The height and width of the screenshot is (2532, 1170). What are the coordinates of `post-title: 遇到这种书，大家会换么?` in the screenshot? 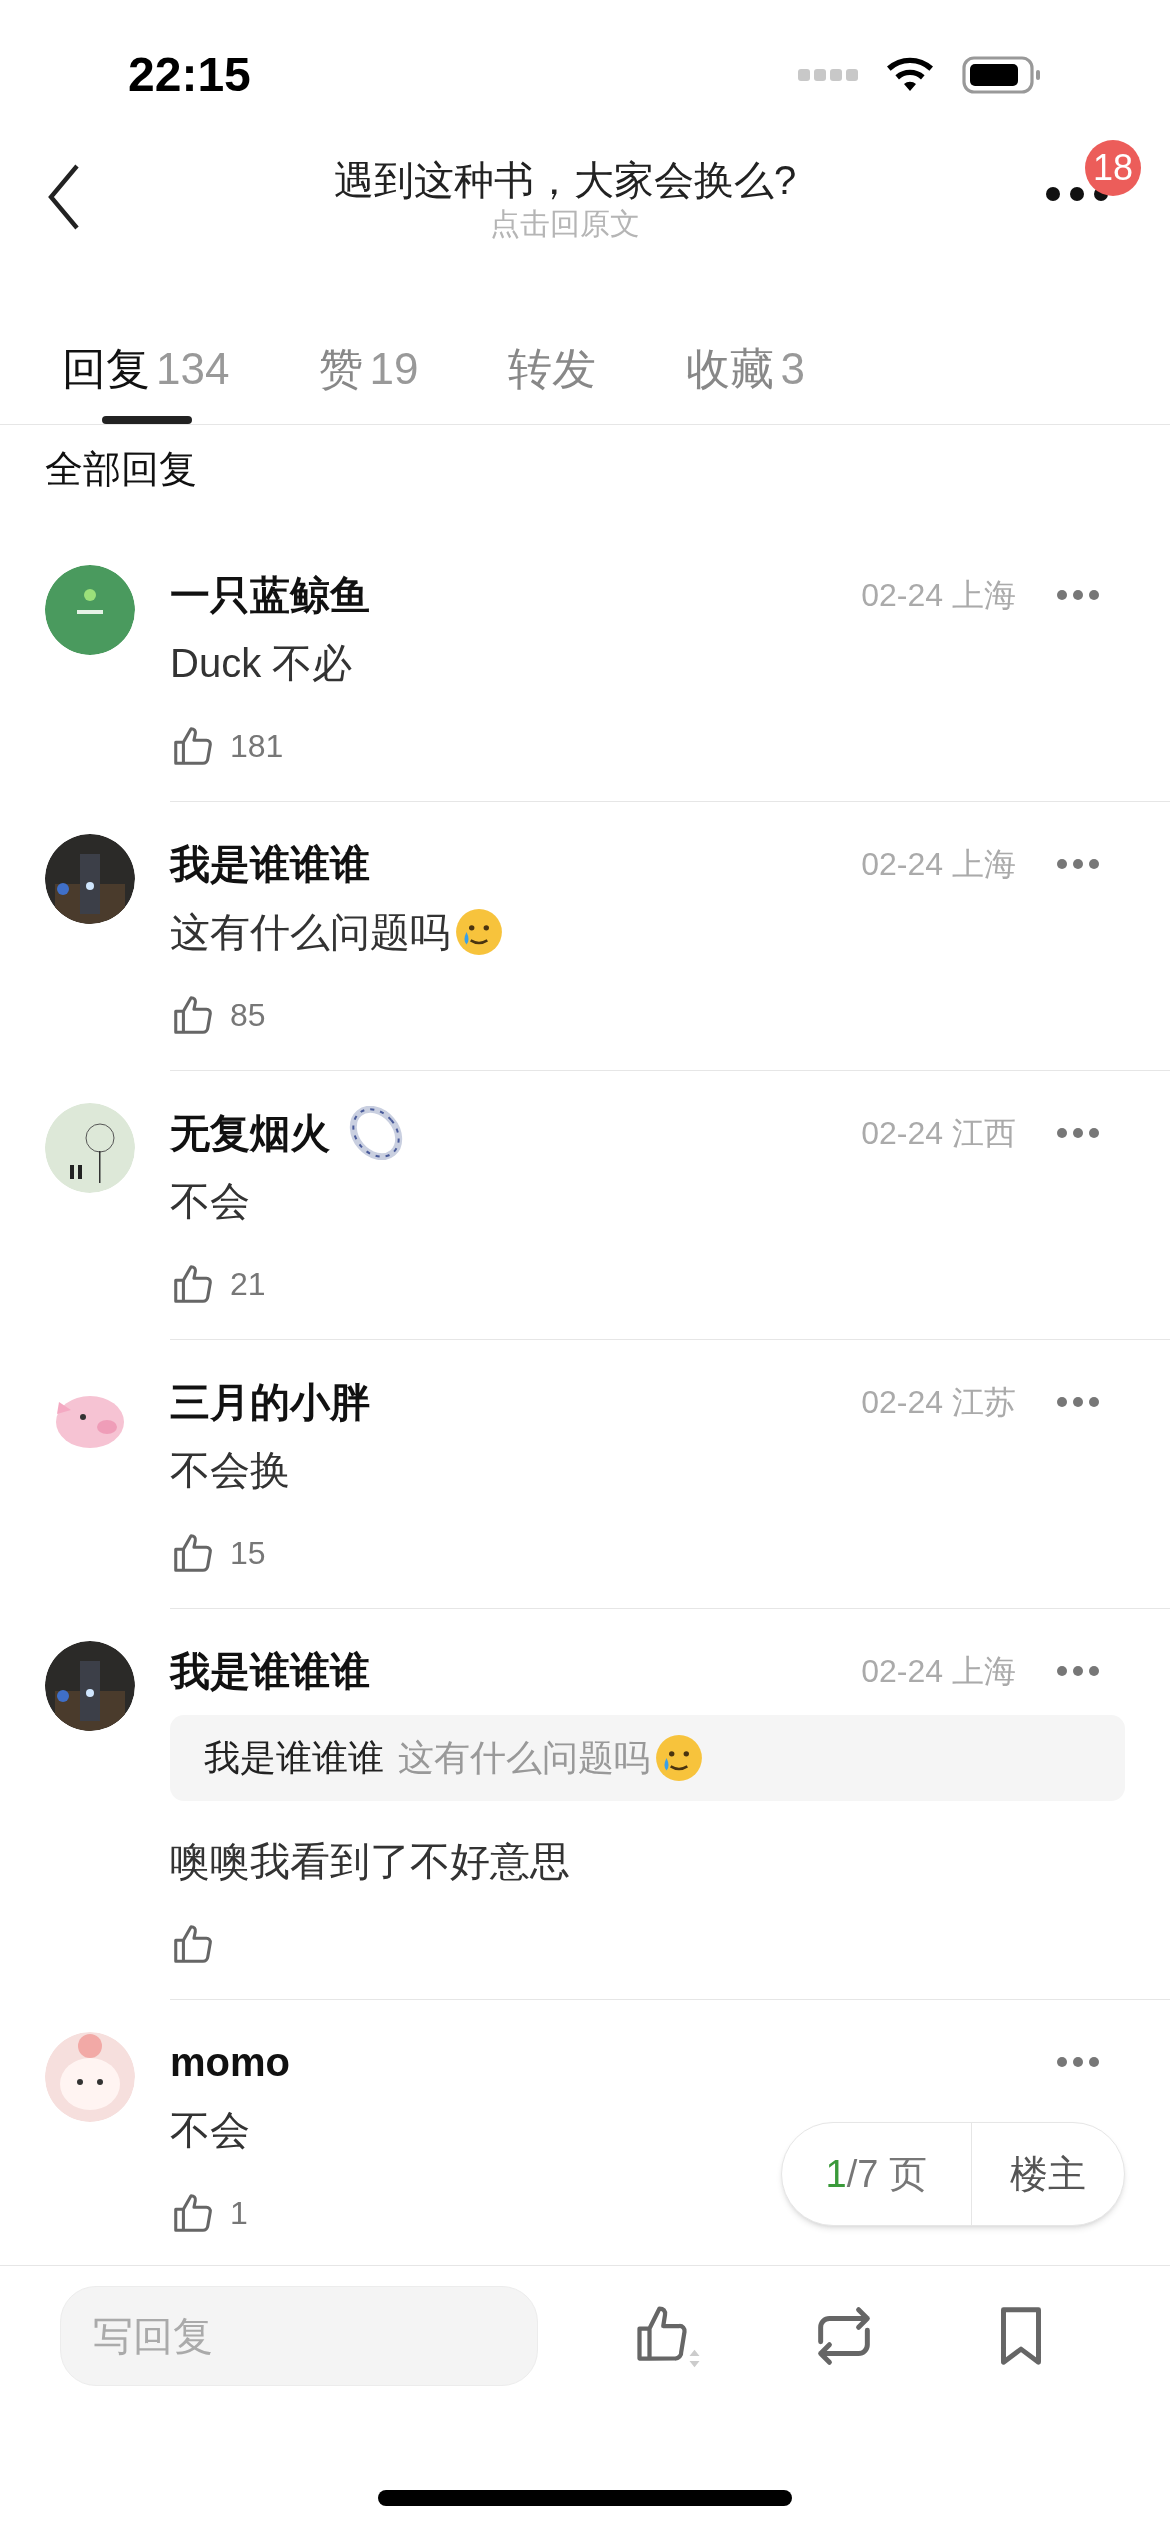 It's located at (565, 180).